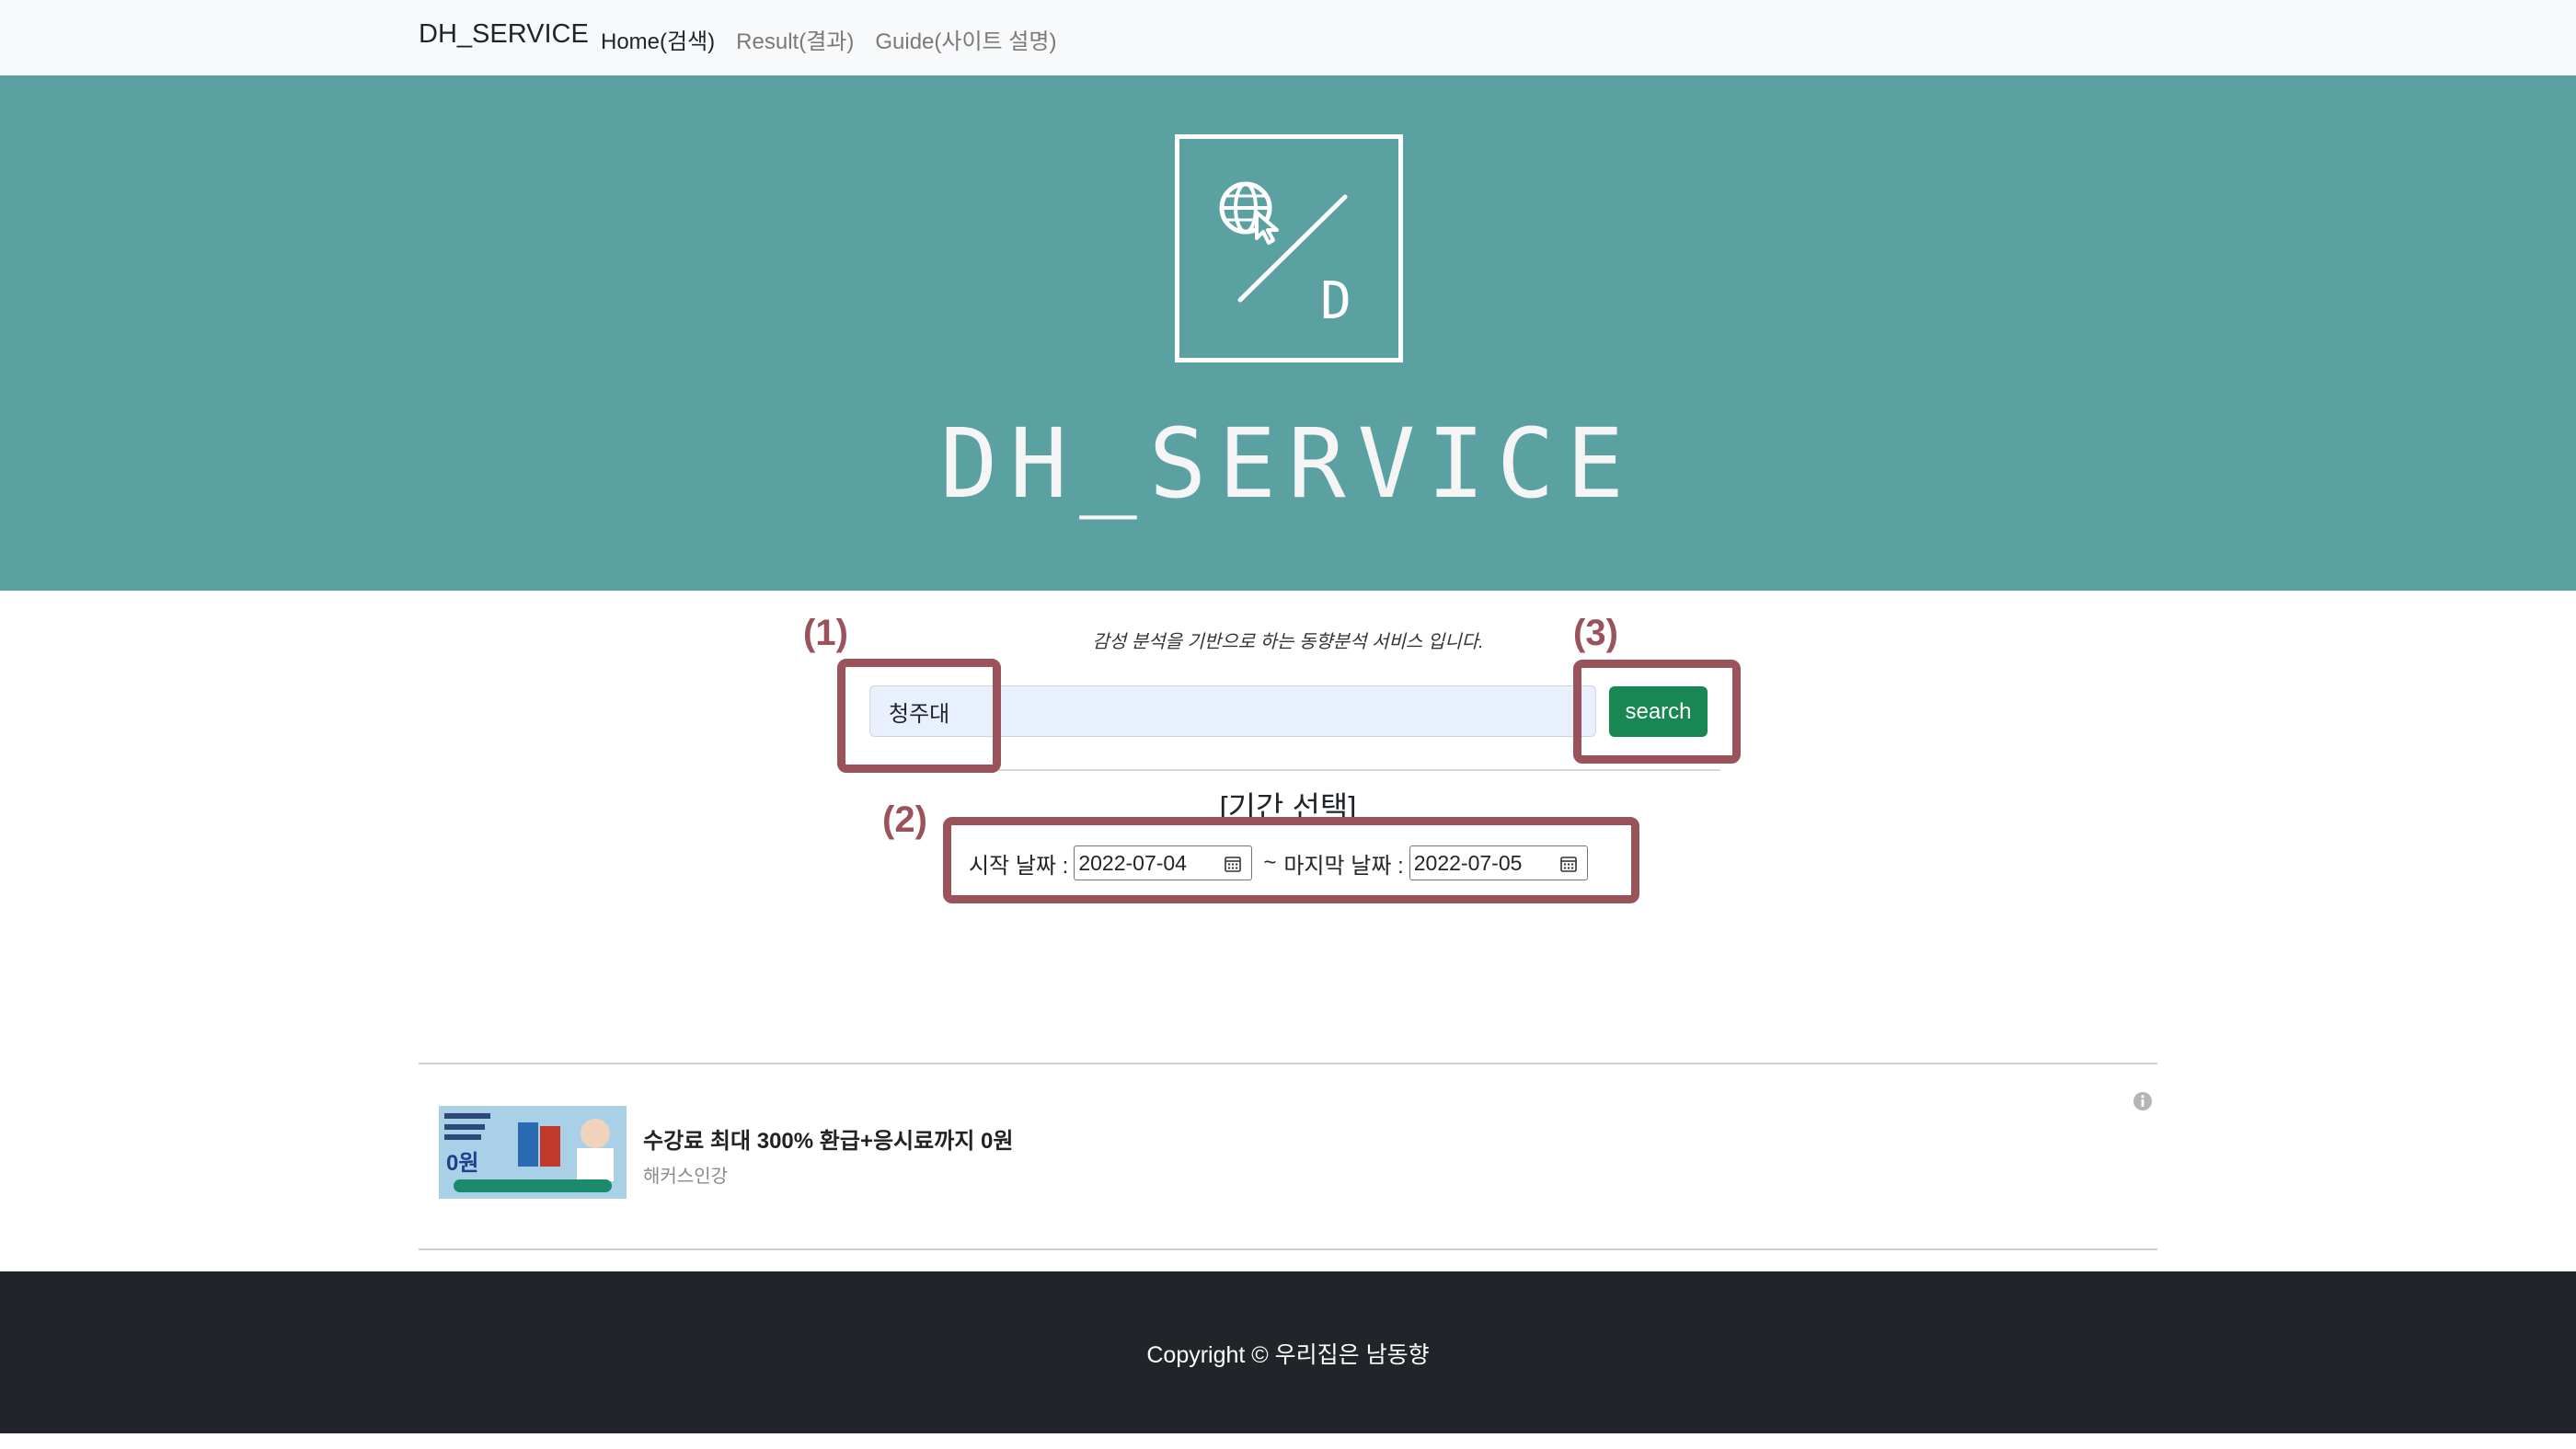  What do you see at coordinates (1335, 301) in the screenshot?
I see `svg-text: D` at bounding box center [1335, 301].